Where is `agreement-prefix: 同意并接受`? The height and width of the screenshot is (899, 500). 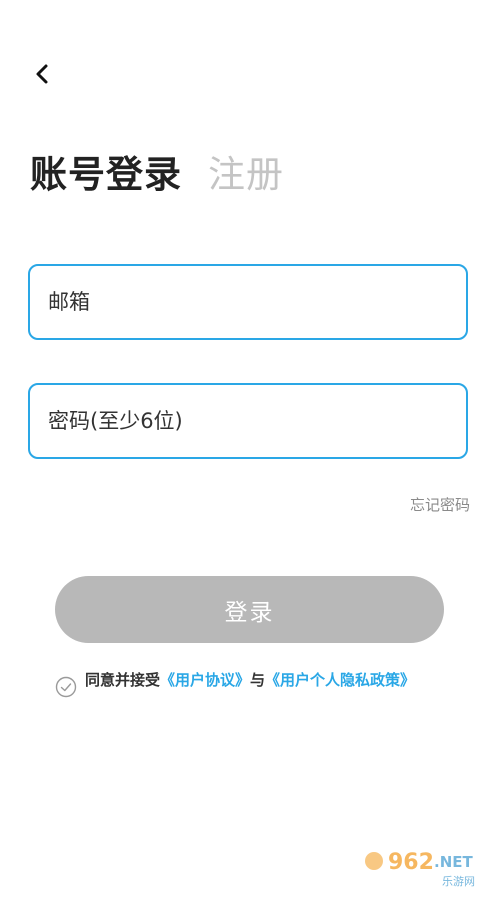 agreement-prefix: 同意并接受 is located at coordinates (123, 680).